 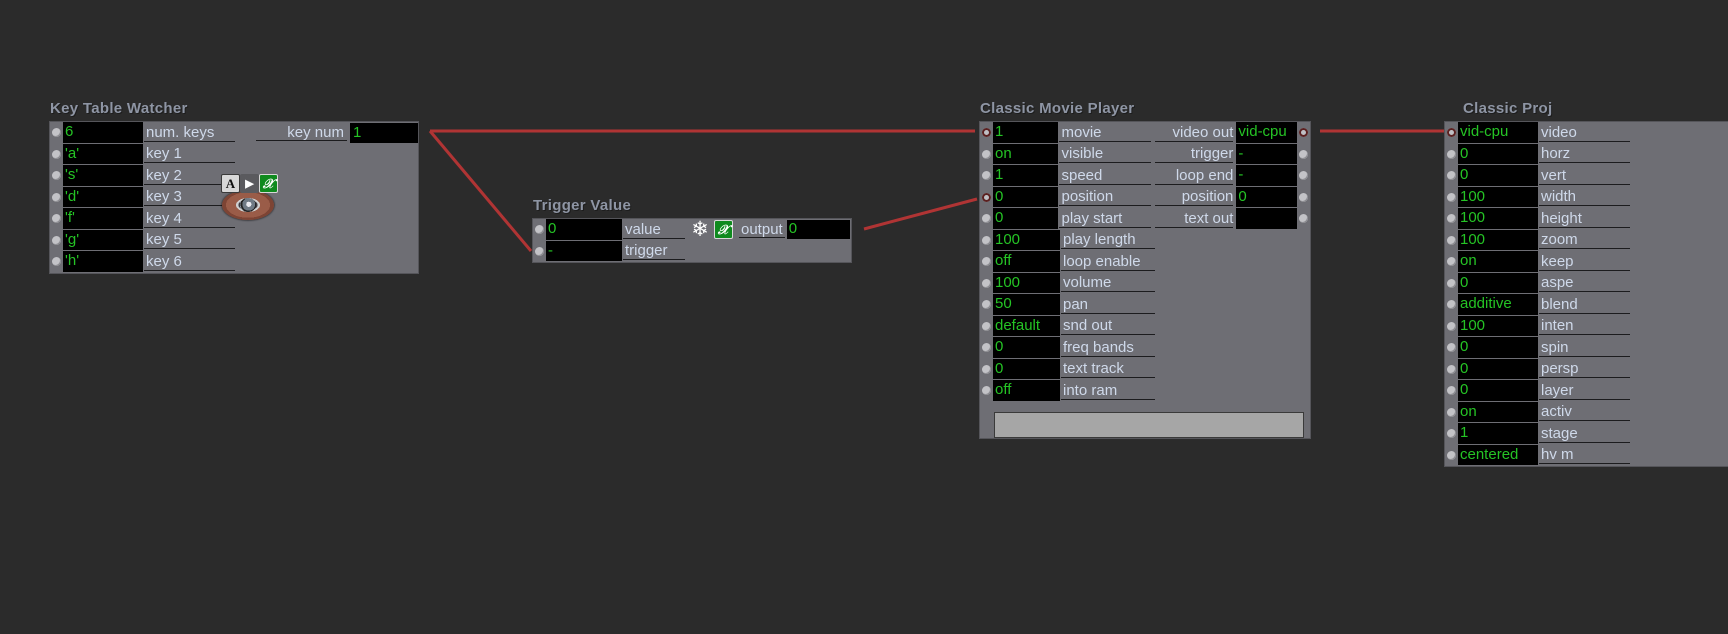 What do you see at coordinates (700, 230) in the screenshot?
I see `snowflake-icon: ❄` at bounding box center [700, 230].